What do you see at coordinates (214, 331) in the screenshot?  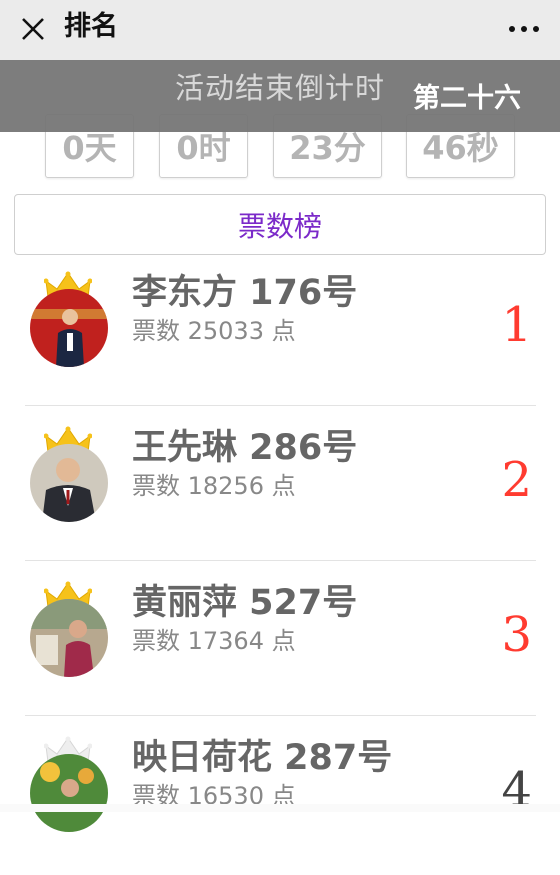 I see `vote-count: 票数 25033 点` at bounding box center [214, 331].